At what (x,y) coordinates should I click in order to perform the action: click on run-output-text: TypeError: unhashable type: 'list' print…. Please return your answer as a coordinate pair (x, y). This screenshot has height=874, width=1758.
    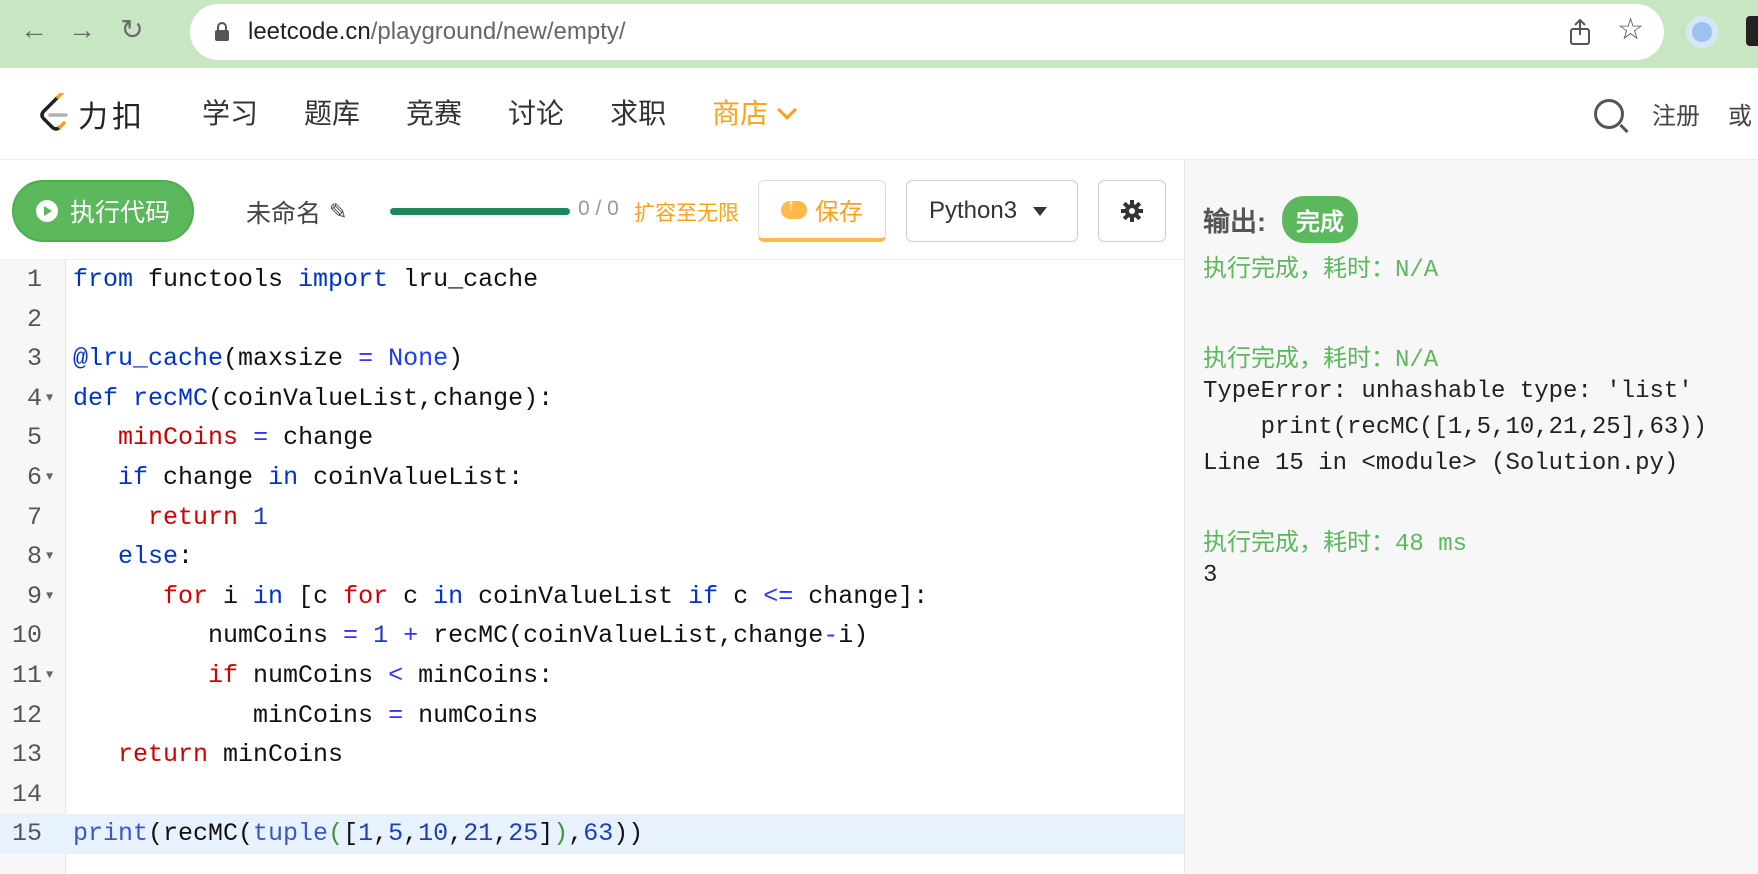
    Looking at the image, I should click on (1455, 427).